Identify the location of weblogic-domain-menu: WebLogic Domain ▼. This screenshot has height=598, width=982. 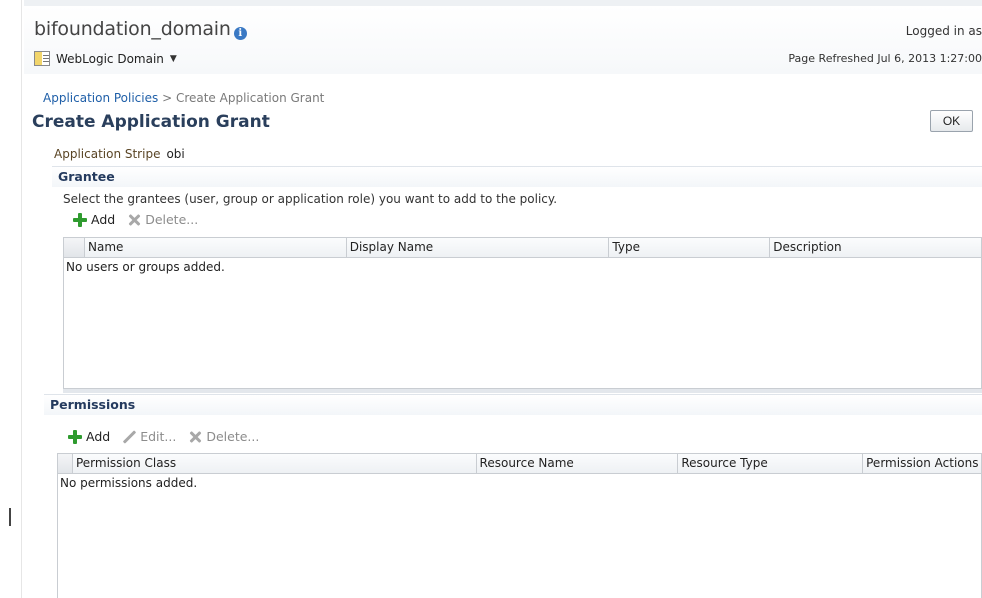
(105, 58).